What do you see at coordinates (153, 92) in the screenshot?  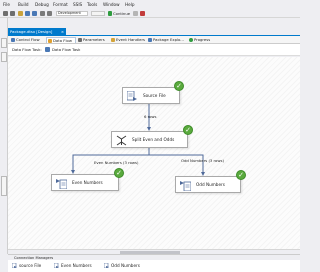 I see `source-file-node: Source File ✓` at bounding box center [153, 92].